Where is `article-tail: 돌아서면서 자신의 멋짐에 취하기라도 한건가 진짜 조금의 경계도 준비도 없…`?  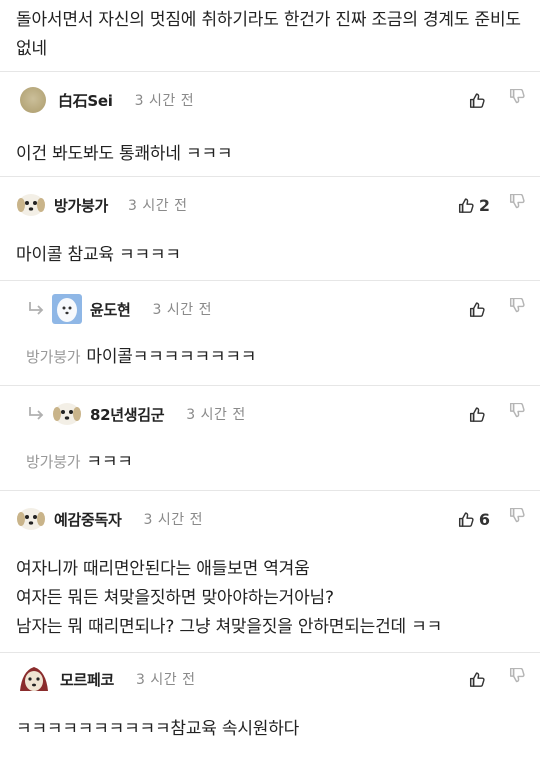 article-tail: 돌아서면서 자신의 멋짐에 취하기라도 한건가 진짜 조금의 경계도 준비도 없… is located at coordinates (270, 36).